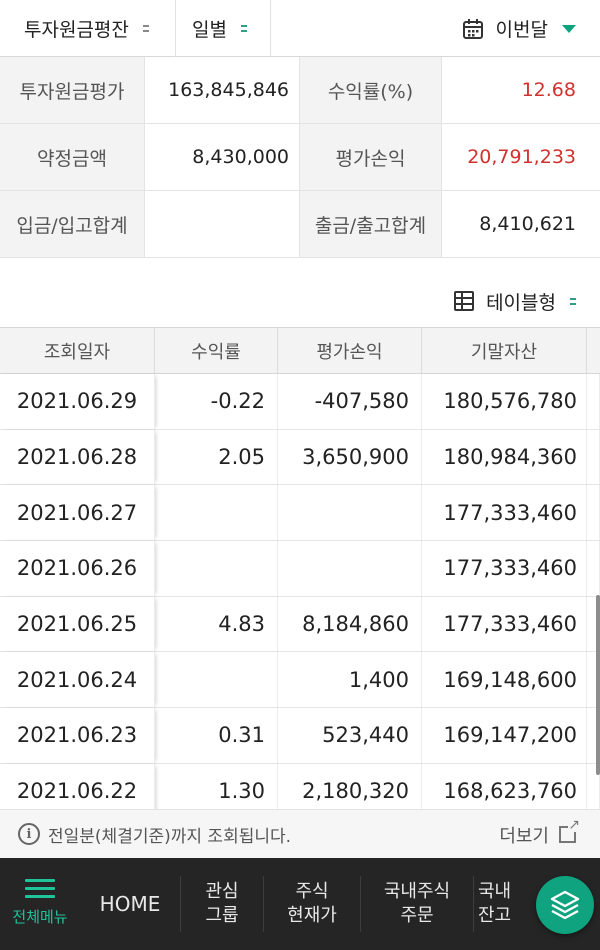 The height and width of the screenshot is (950, 600). Describe the element at coordinates (350, 624) in the screenshot. I see `pnl-cell: 8,184,860` at that location.